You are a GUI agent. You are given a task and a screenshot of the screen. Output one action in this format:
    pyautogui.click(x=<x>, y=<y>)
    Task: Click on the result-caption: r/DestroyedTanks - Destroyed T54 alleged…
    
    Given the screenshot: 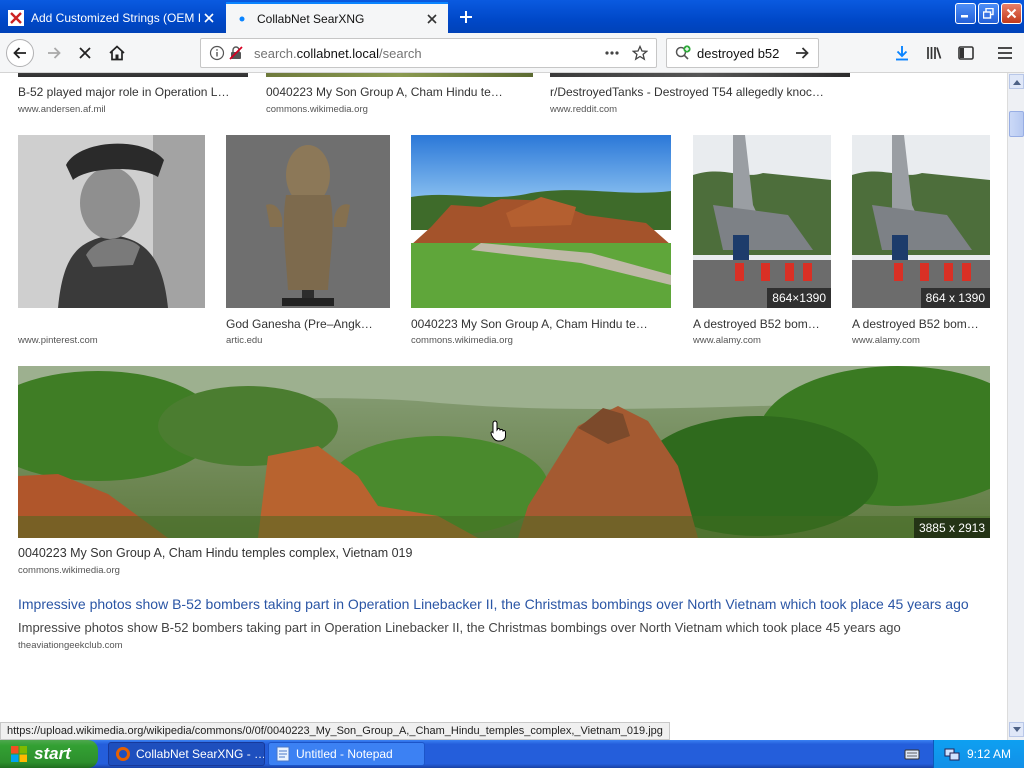 What is the action you would take?
    pyautogui.click(x=700, y=92)
    